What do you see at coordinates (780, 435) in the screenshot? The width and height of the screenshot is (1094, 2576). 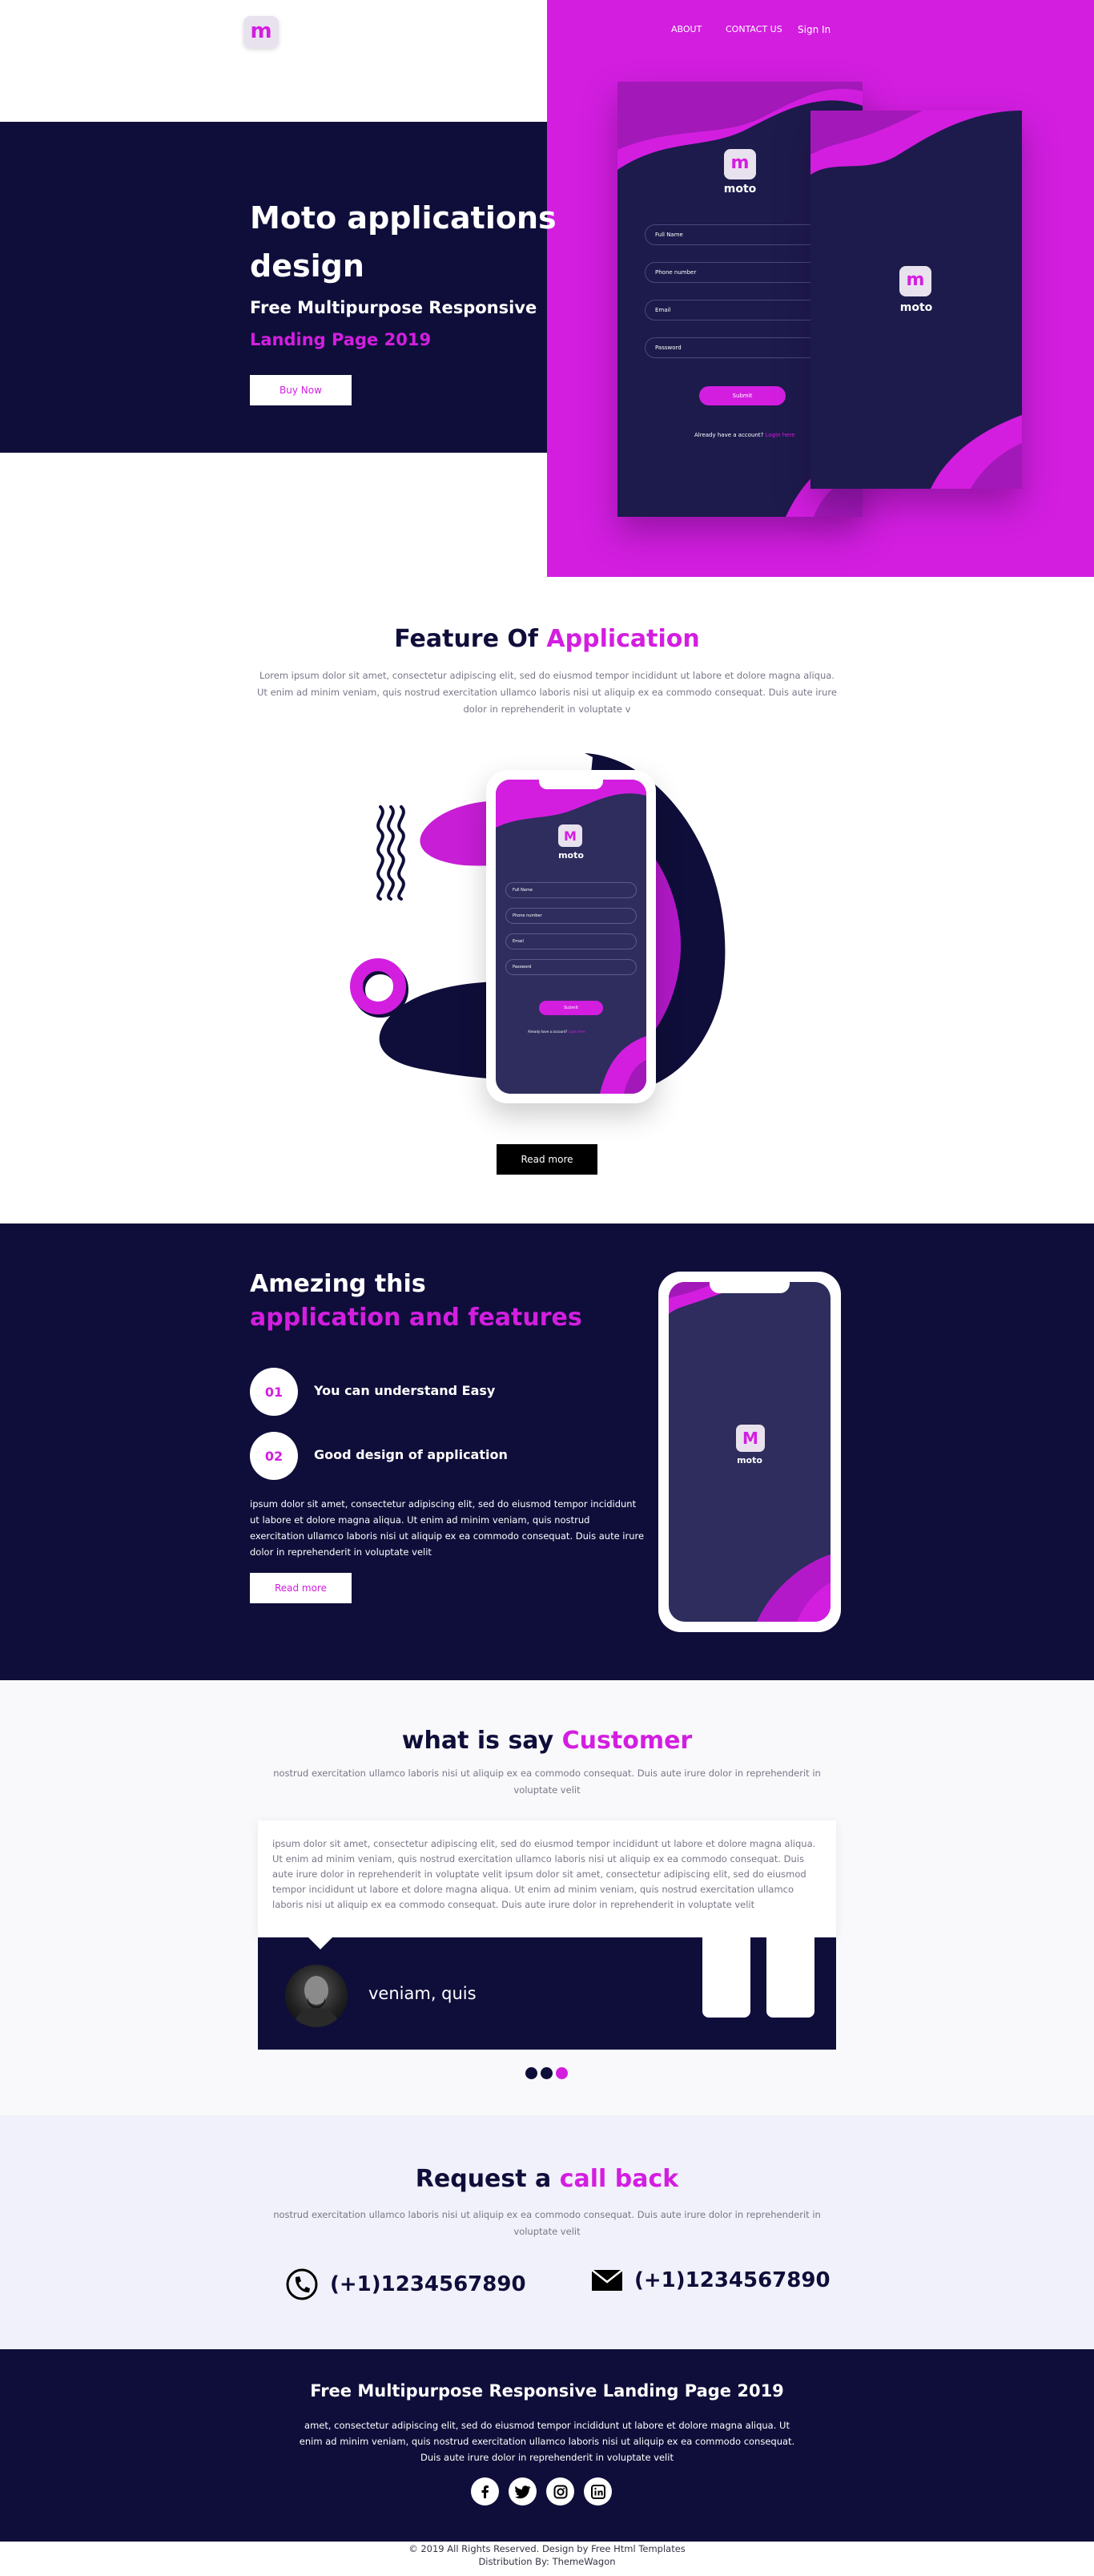 I see `login-link: Login here` at bounding box center [780, 435].